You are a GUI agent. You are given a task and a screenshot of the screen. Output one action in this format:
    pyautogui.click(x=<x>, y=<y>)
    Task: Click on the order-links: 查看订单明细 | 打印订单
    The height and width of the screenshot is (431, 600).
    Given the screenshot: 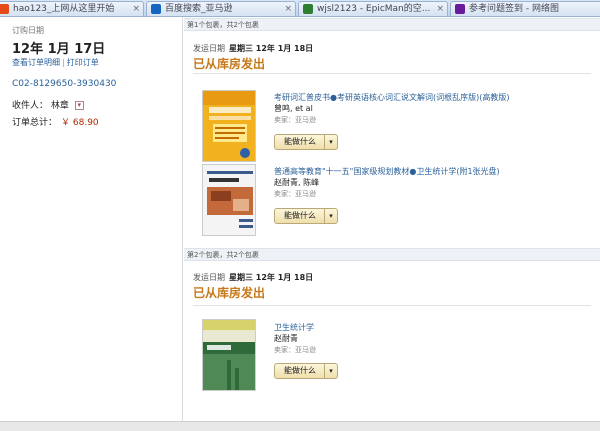 What is the action you would take?
    pyautogui.click(x=55, y=62)
    